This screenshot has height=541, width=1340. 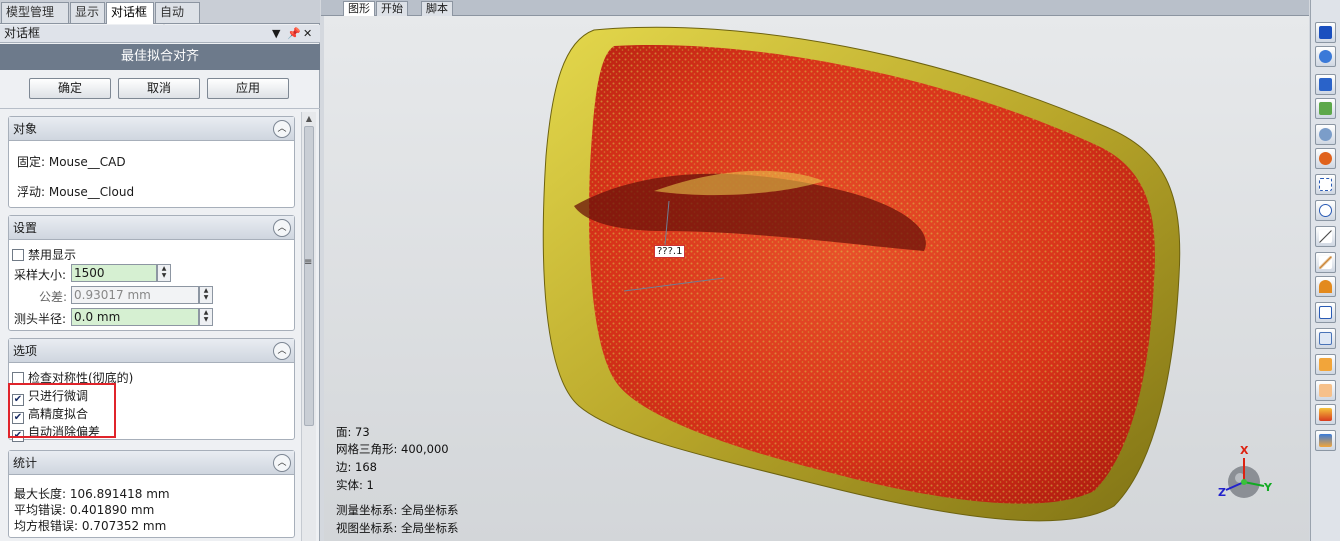 I want to click on axis-z-label: Z, so click(x=1222, y=492).